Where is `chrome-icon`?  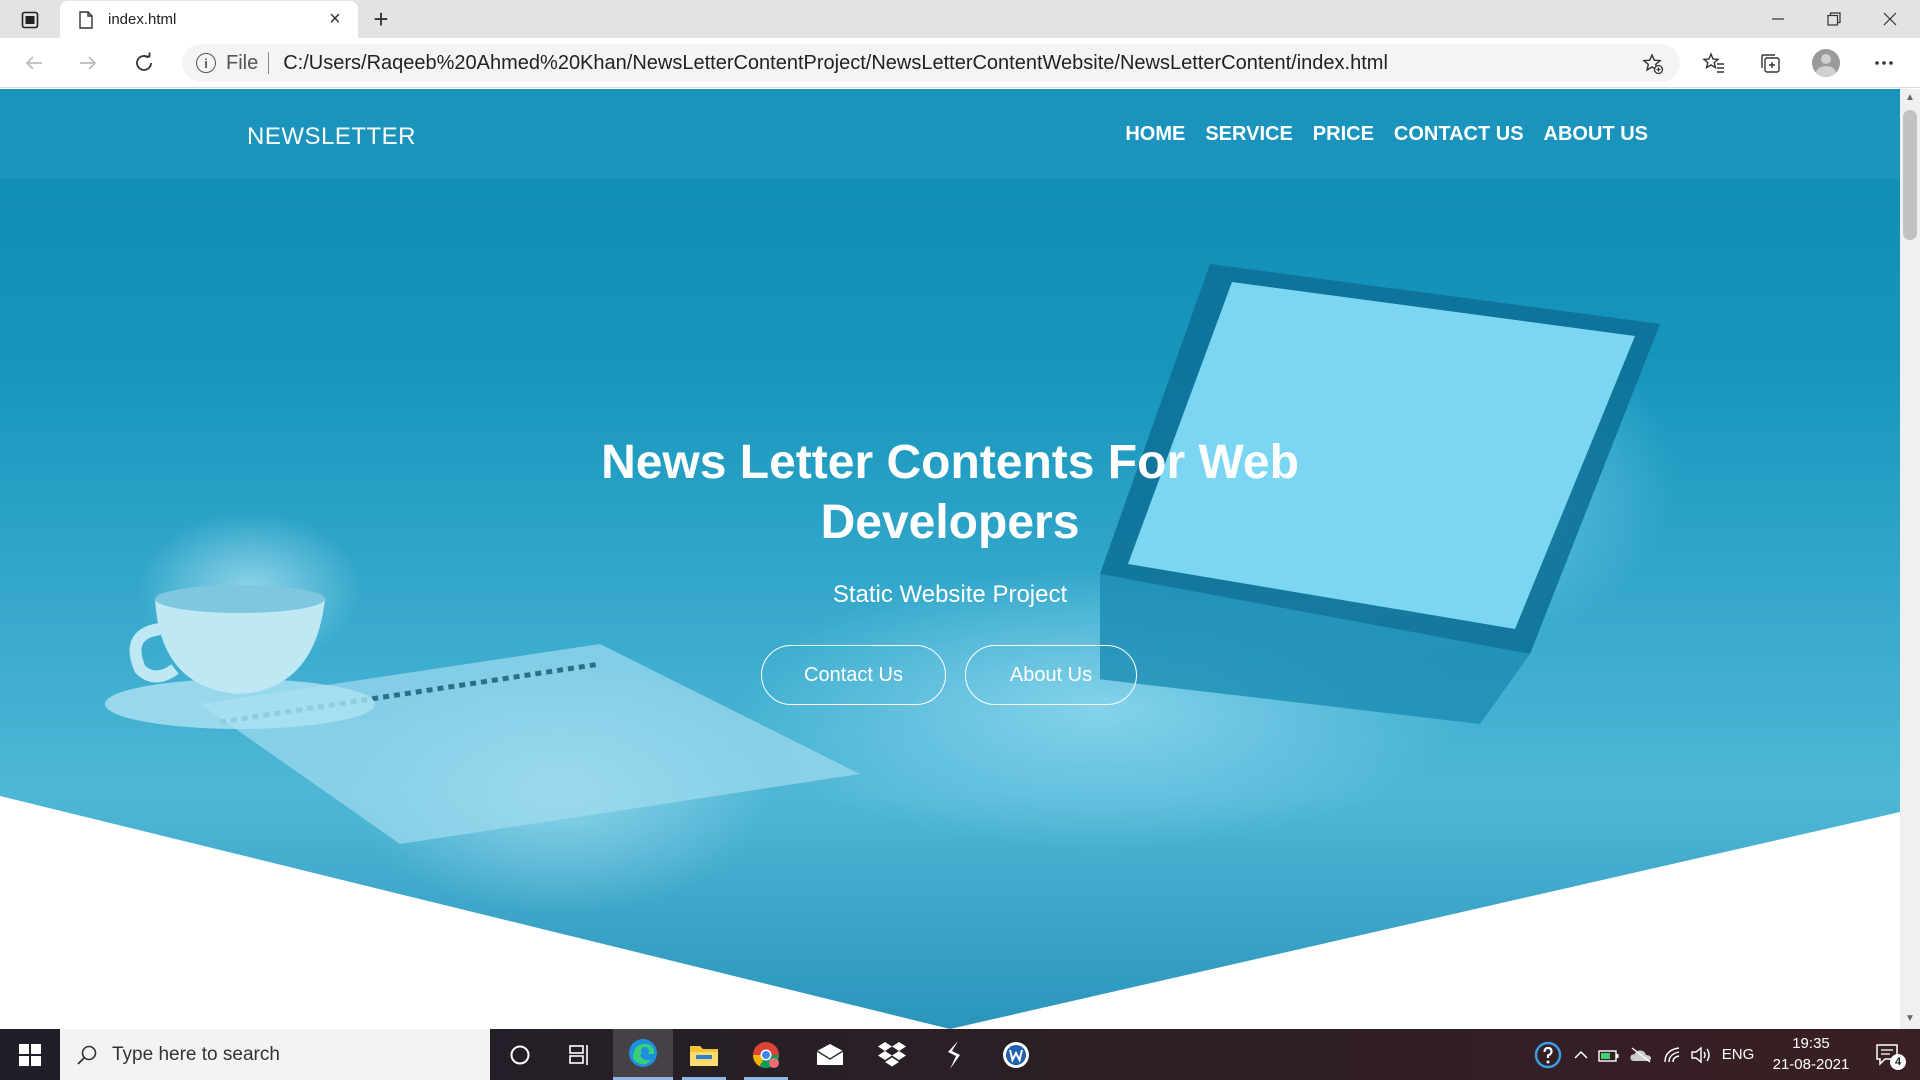
chrome-icon is located at coordinates (766, 1054).